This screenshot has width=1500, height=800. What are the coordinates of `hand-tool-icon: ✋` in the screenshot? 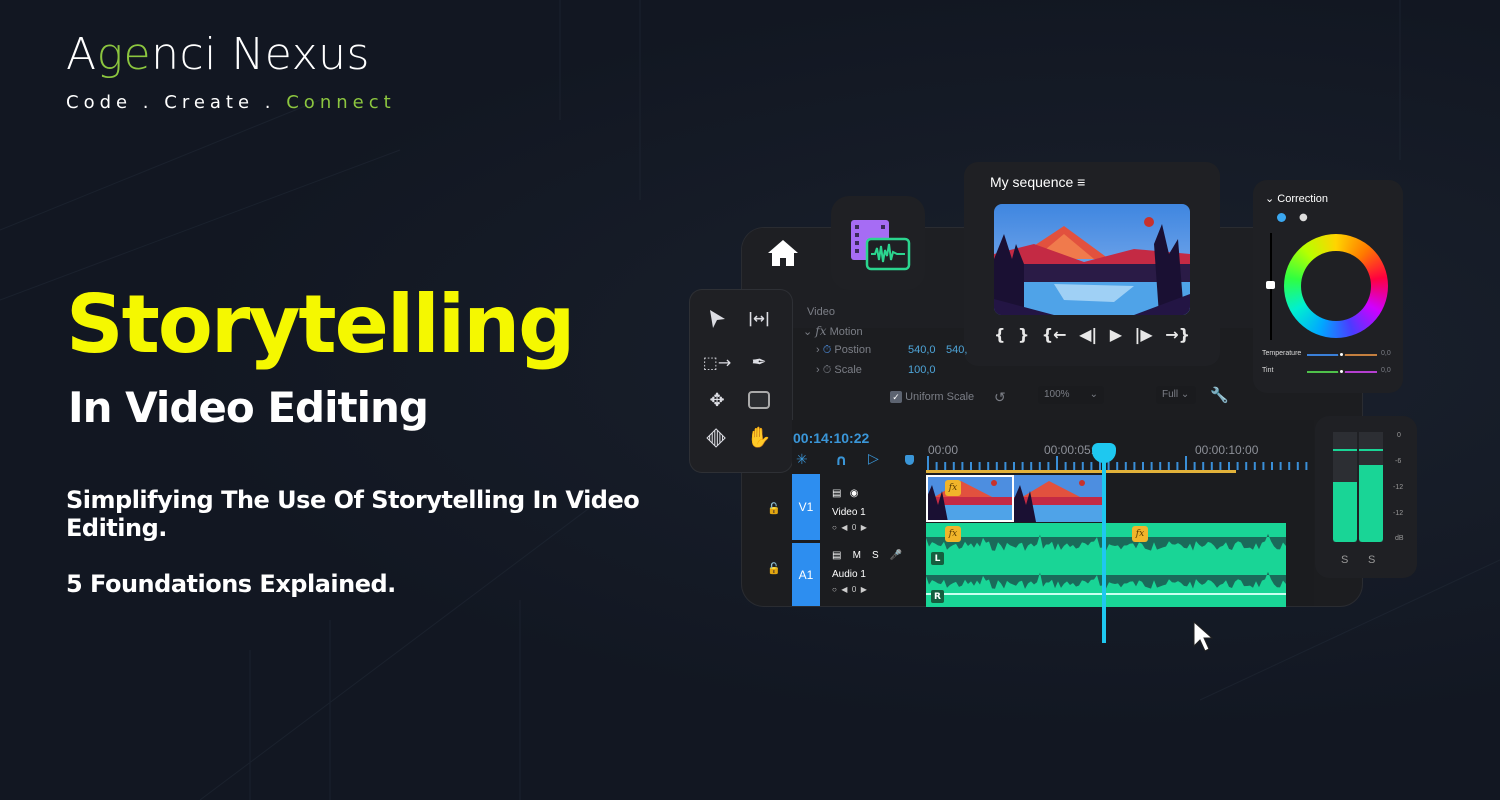 It's located at (759, 437).